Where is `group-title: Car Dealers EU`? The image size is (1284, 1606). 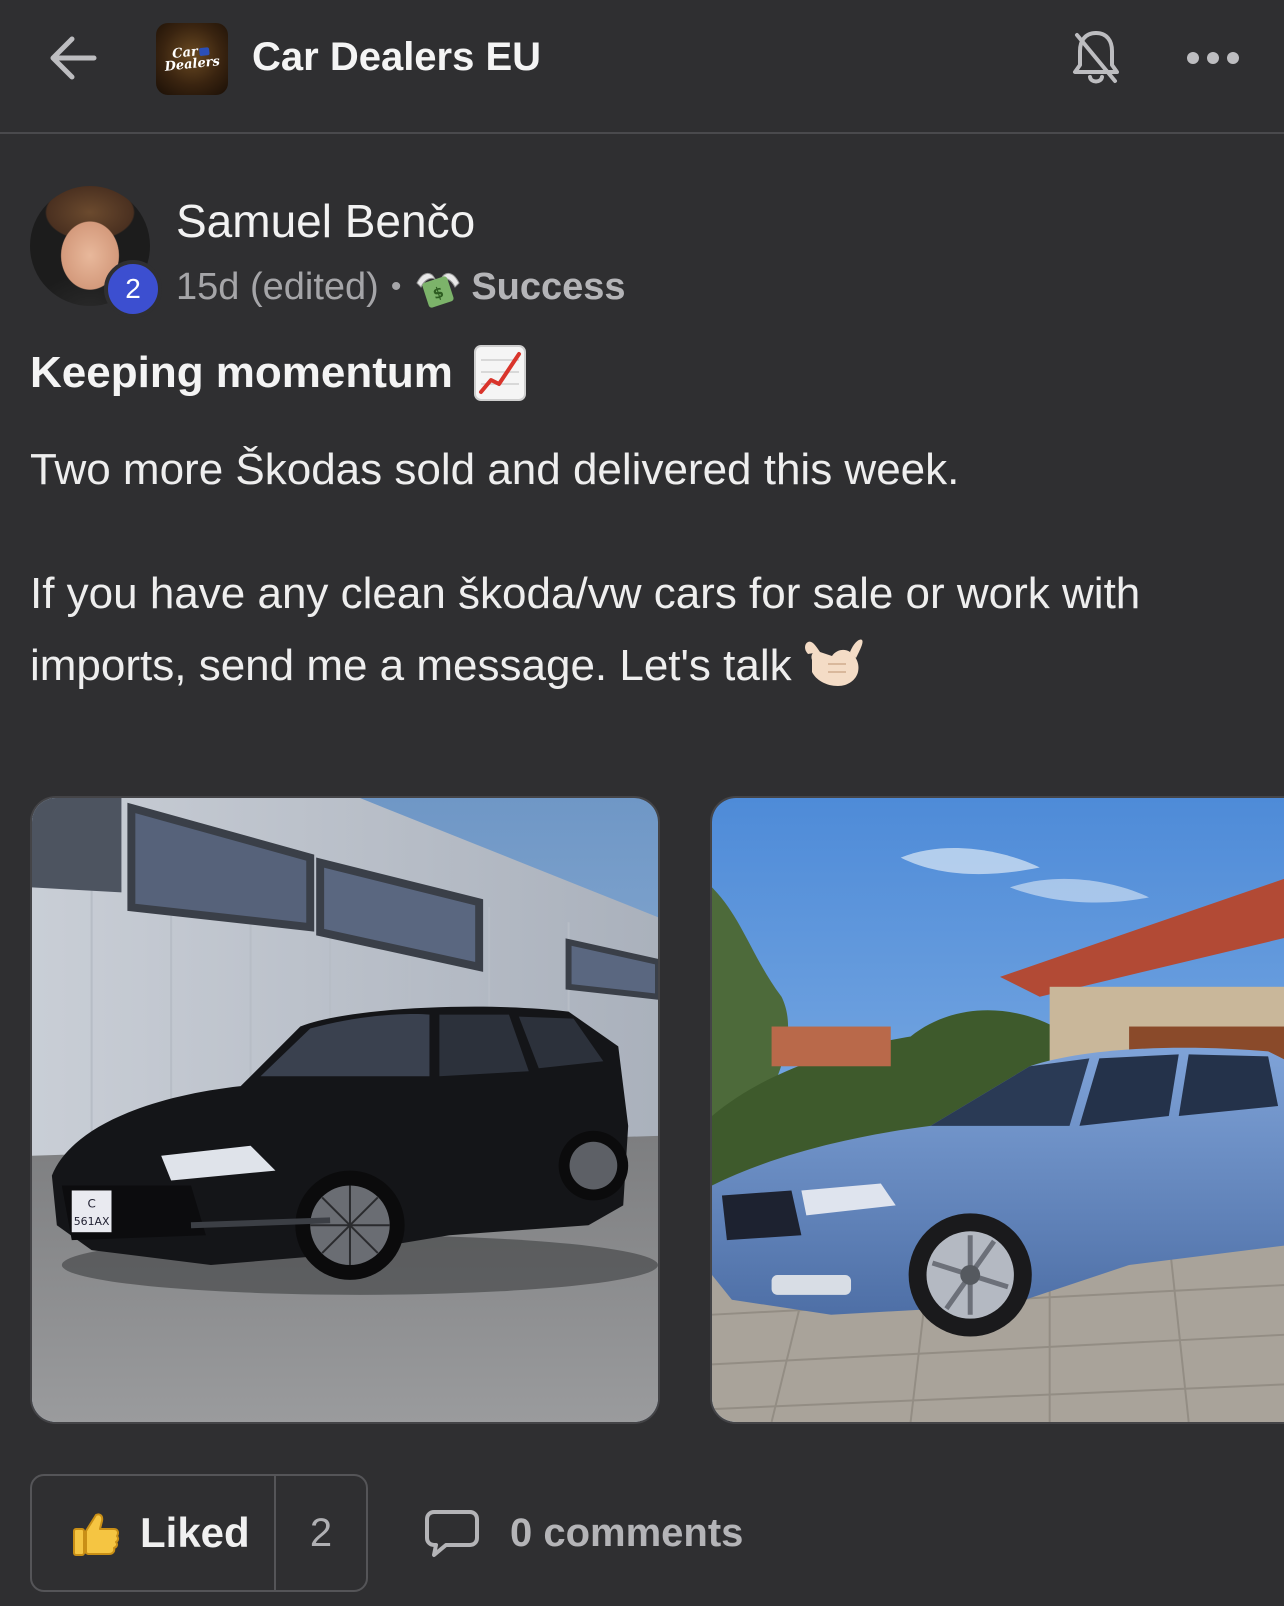
group-title: Car Dealers EU is located at coordinates (396, 57).